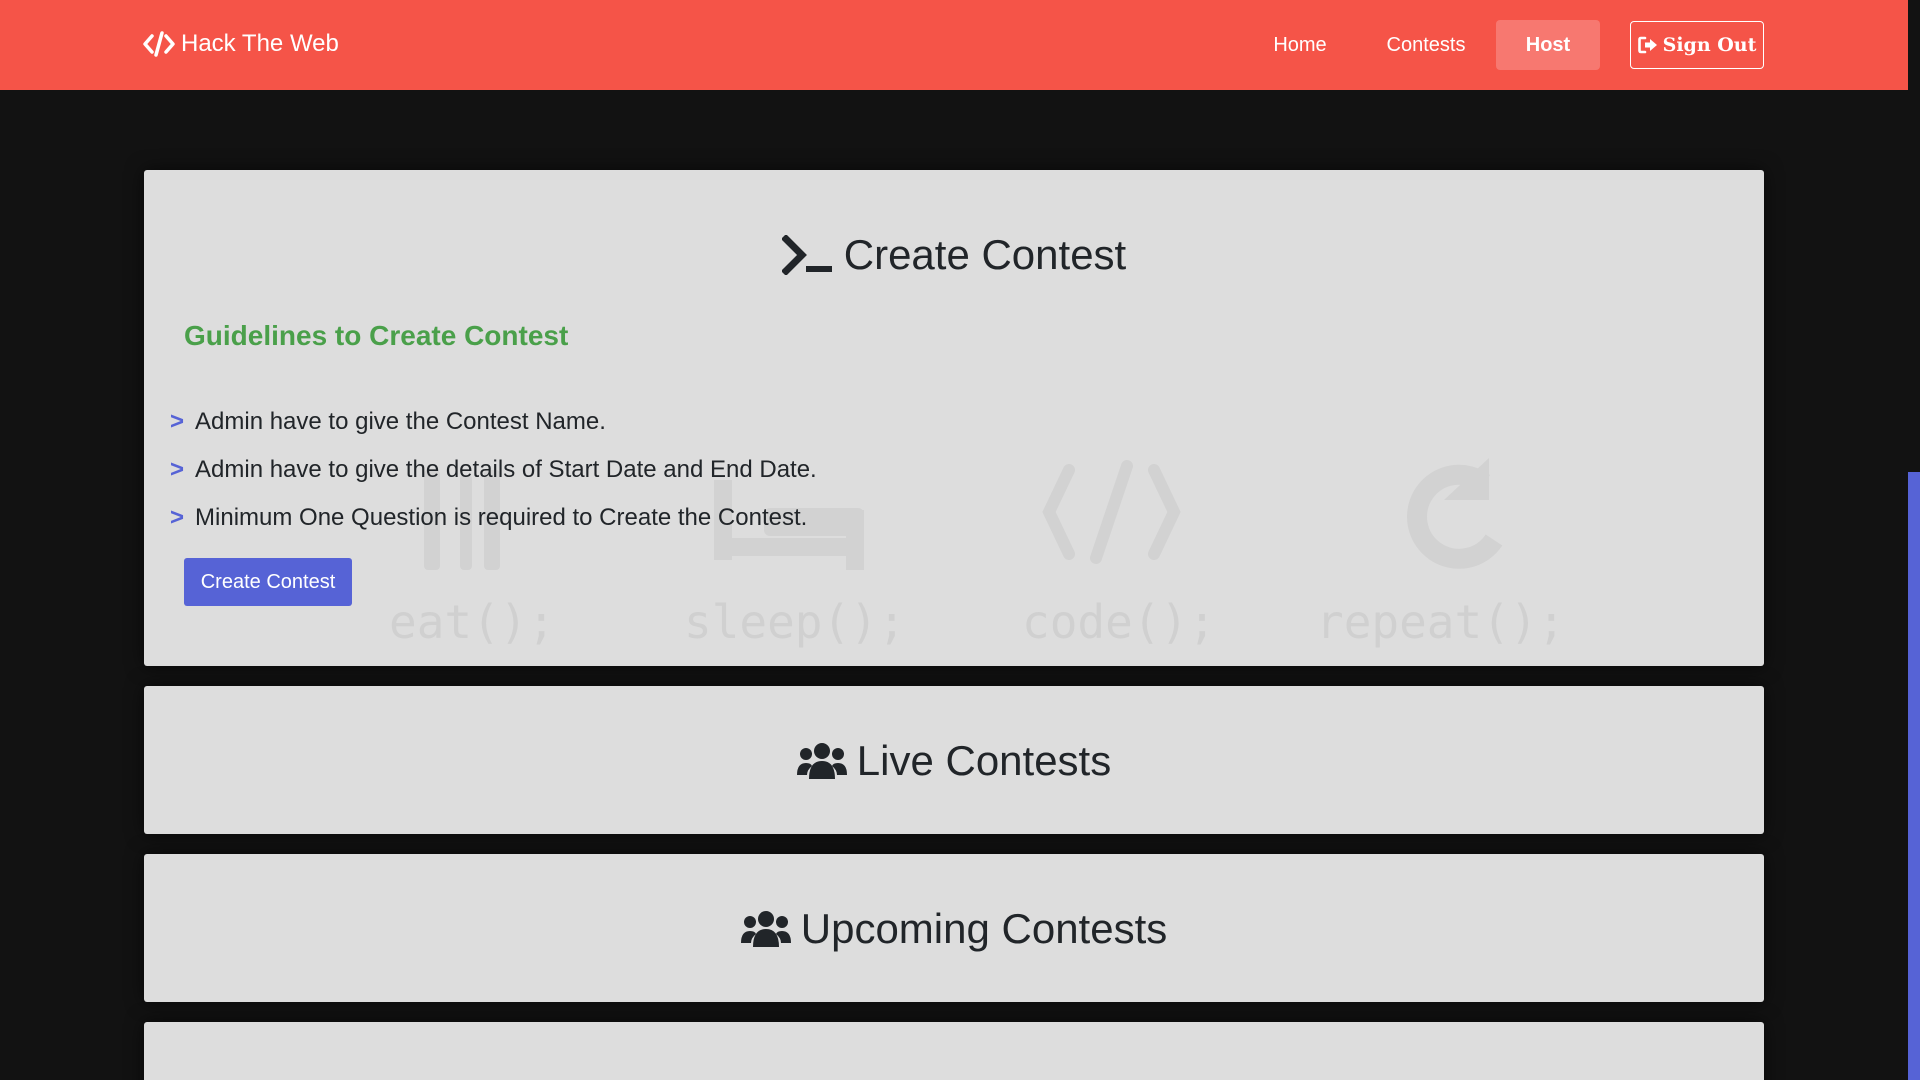 This screenshot has width=1920, height=1080. I want to click on live-contests-title: Live Contests, so click(954, 761).